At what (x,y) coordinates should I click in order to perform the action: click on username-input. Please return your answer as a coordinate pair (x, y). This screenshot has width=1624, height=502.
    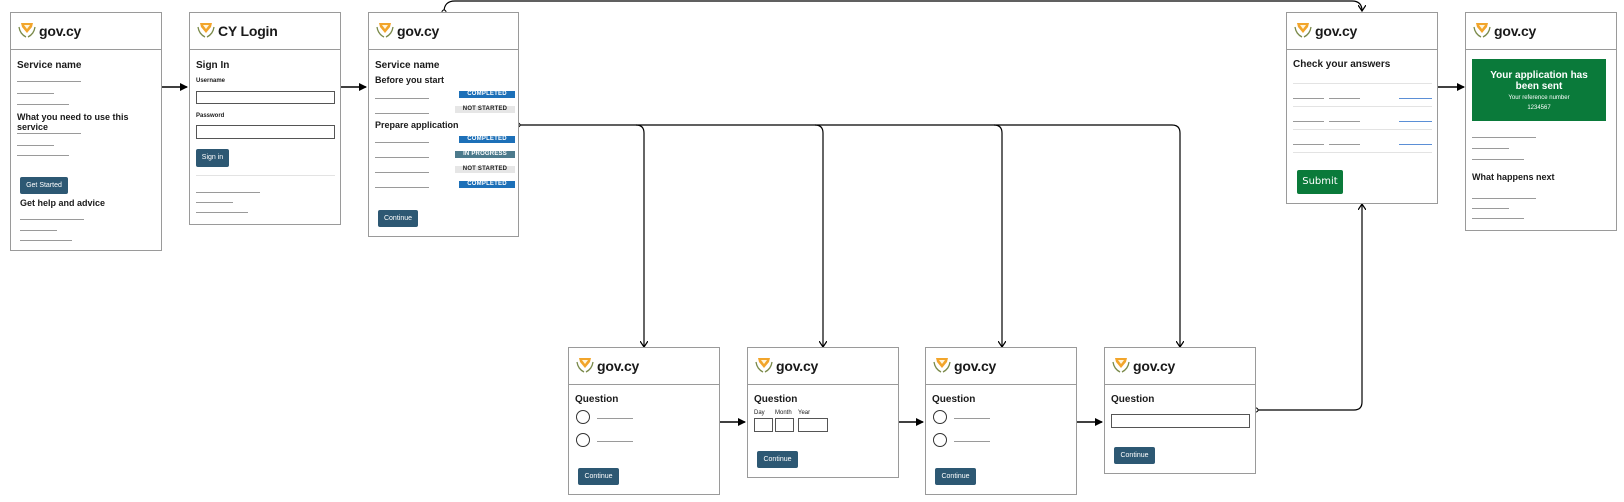
    Looking at the image, I should click on (265, 97).